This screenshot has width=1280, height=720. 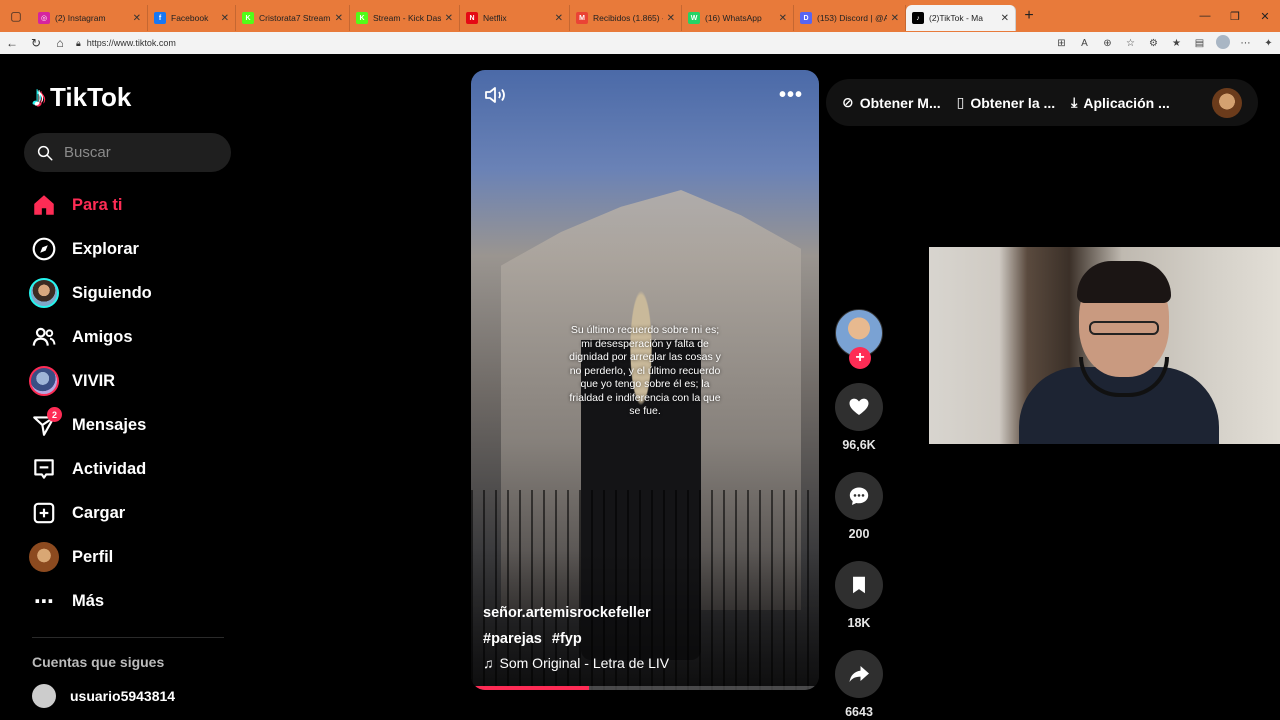 What do you see at coordinates (584, 663) in the screenshot?
I see `sound-name: Som Original - Letra de LIV` at bounding box center [584, 663].